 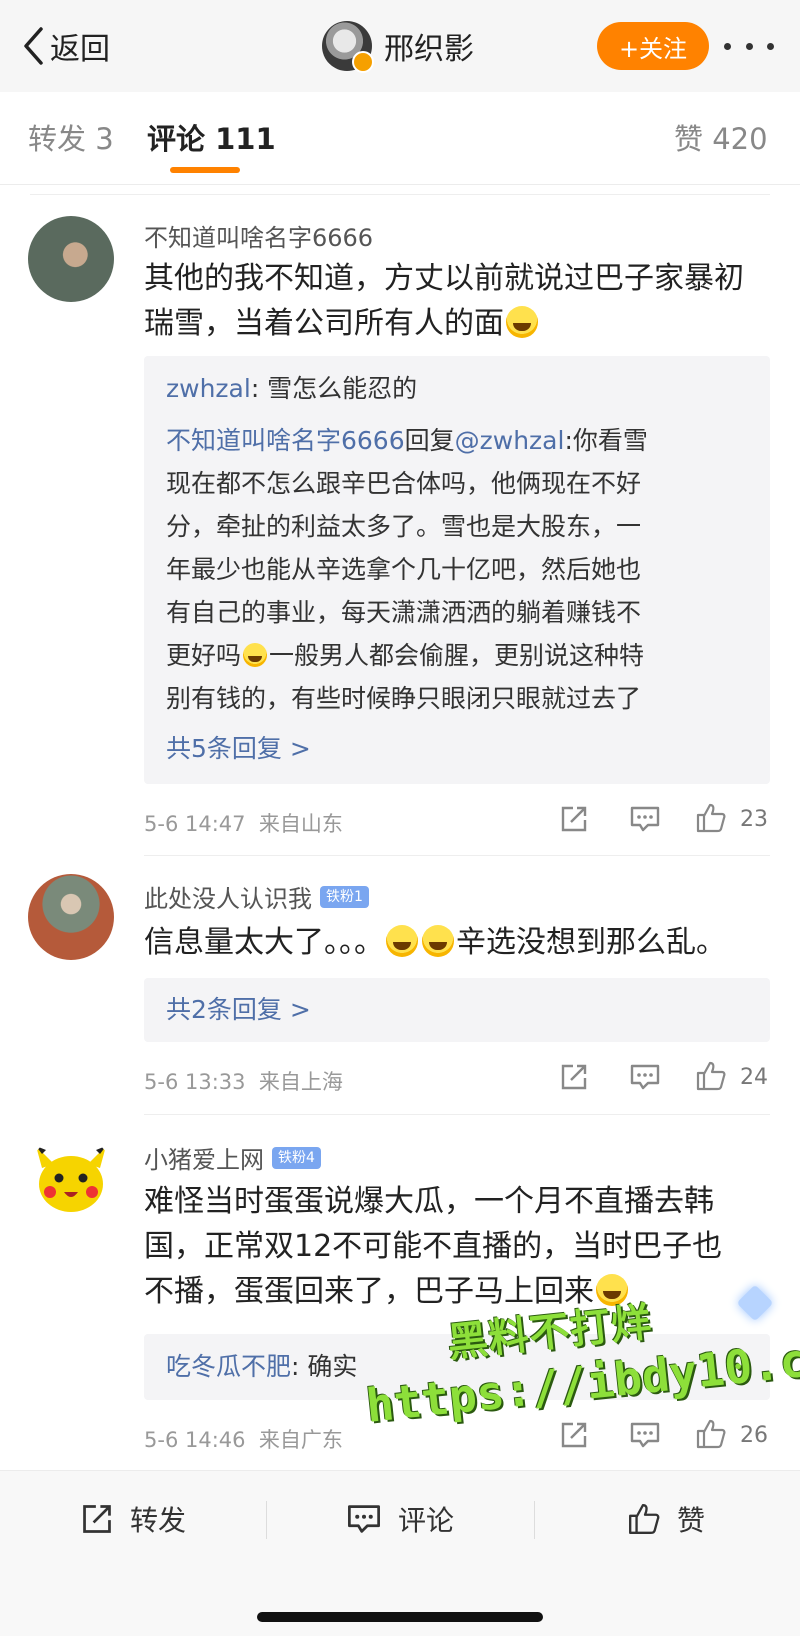 I want to click on reply-line: 年最少也能从辛选拿个几十亿吧，然后她也, so click(x=404, y=569).